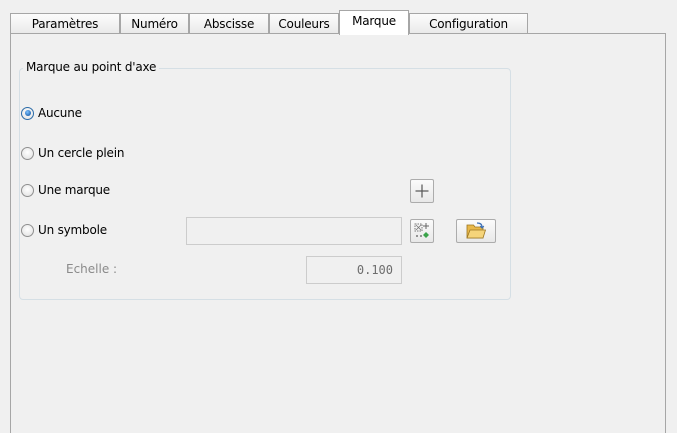  I want to click on tab-abscisse: Abscisse, so click(229, 23).